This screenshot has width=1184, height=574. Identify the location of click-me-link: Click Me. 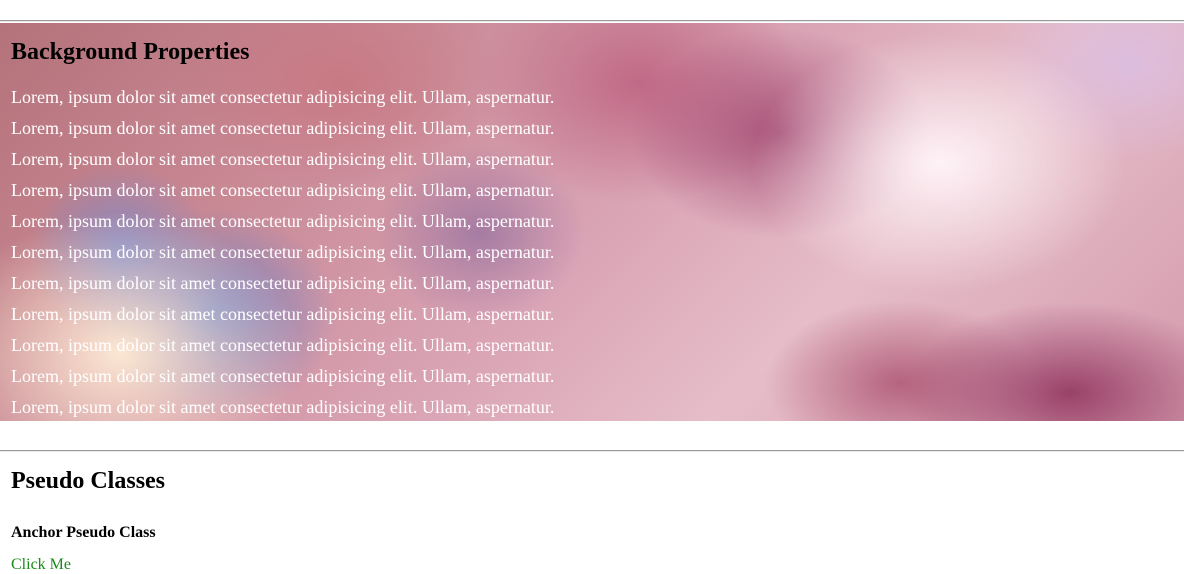
(41, 565).